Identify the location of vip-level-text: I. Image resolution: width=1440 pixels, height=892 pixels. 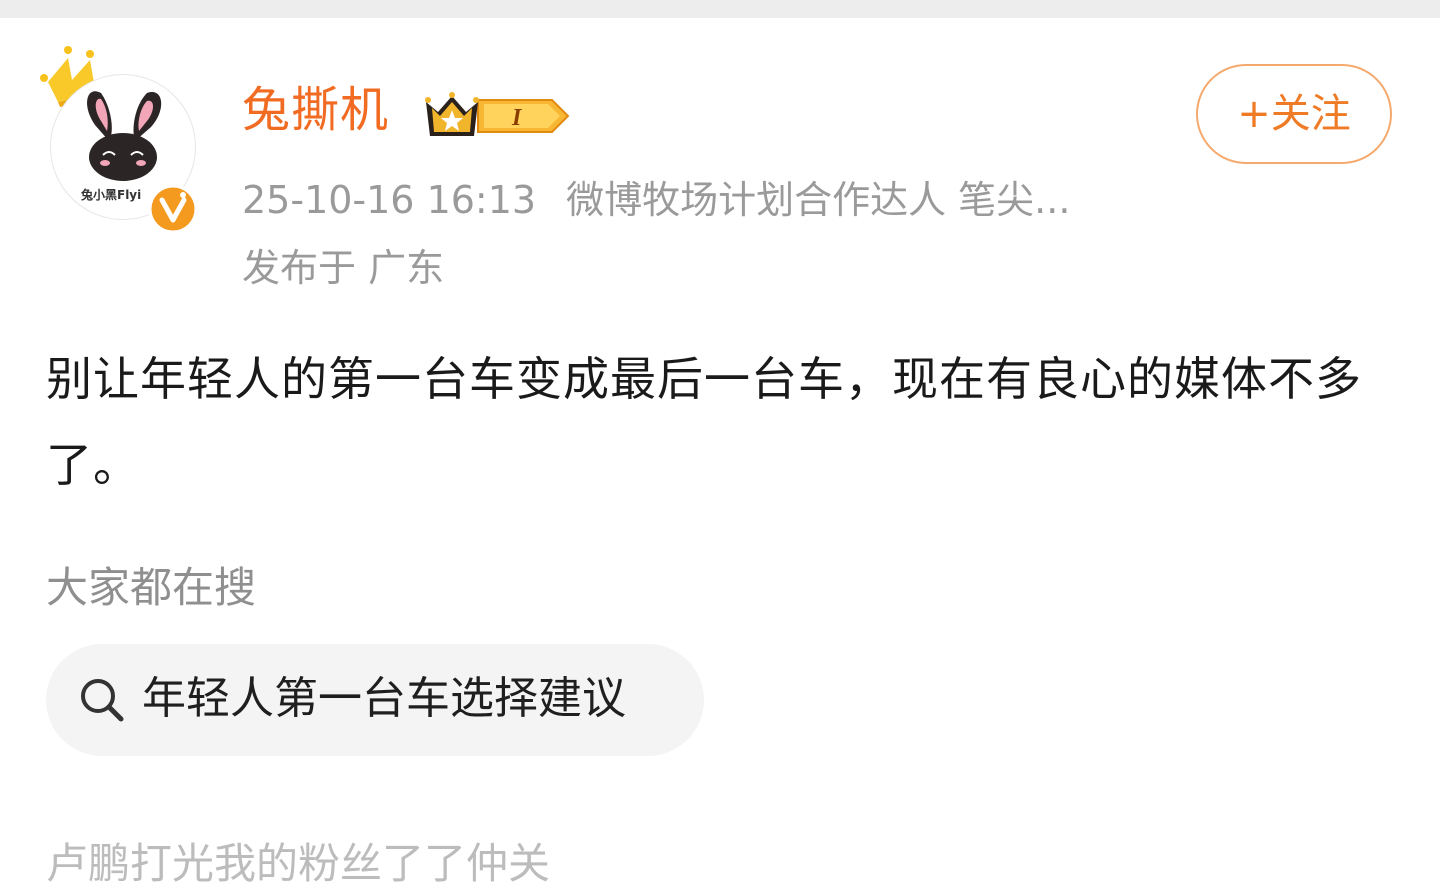
(517, 118).